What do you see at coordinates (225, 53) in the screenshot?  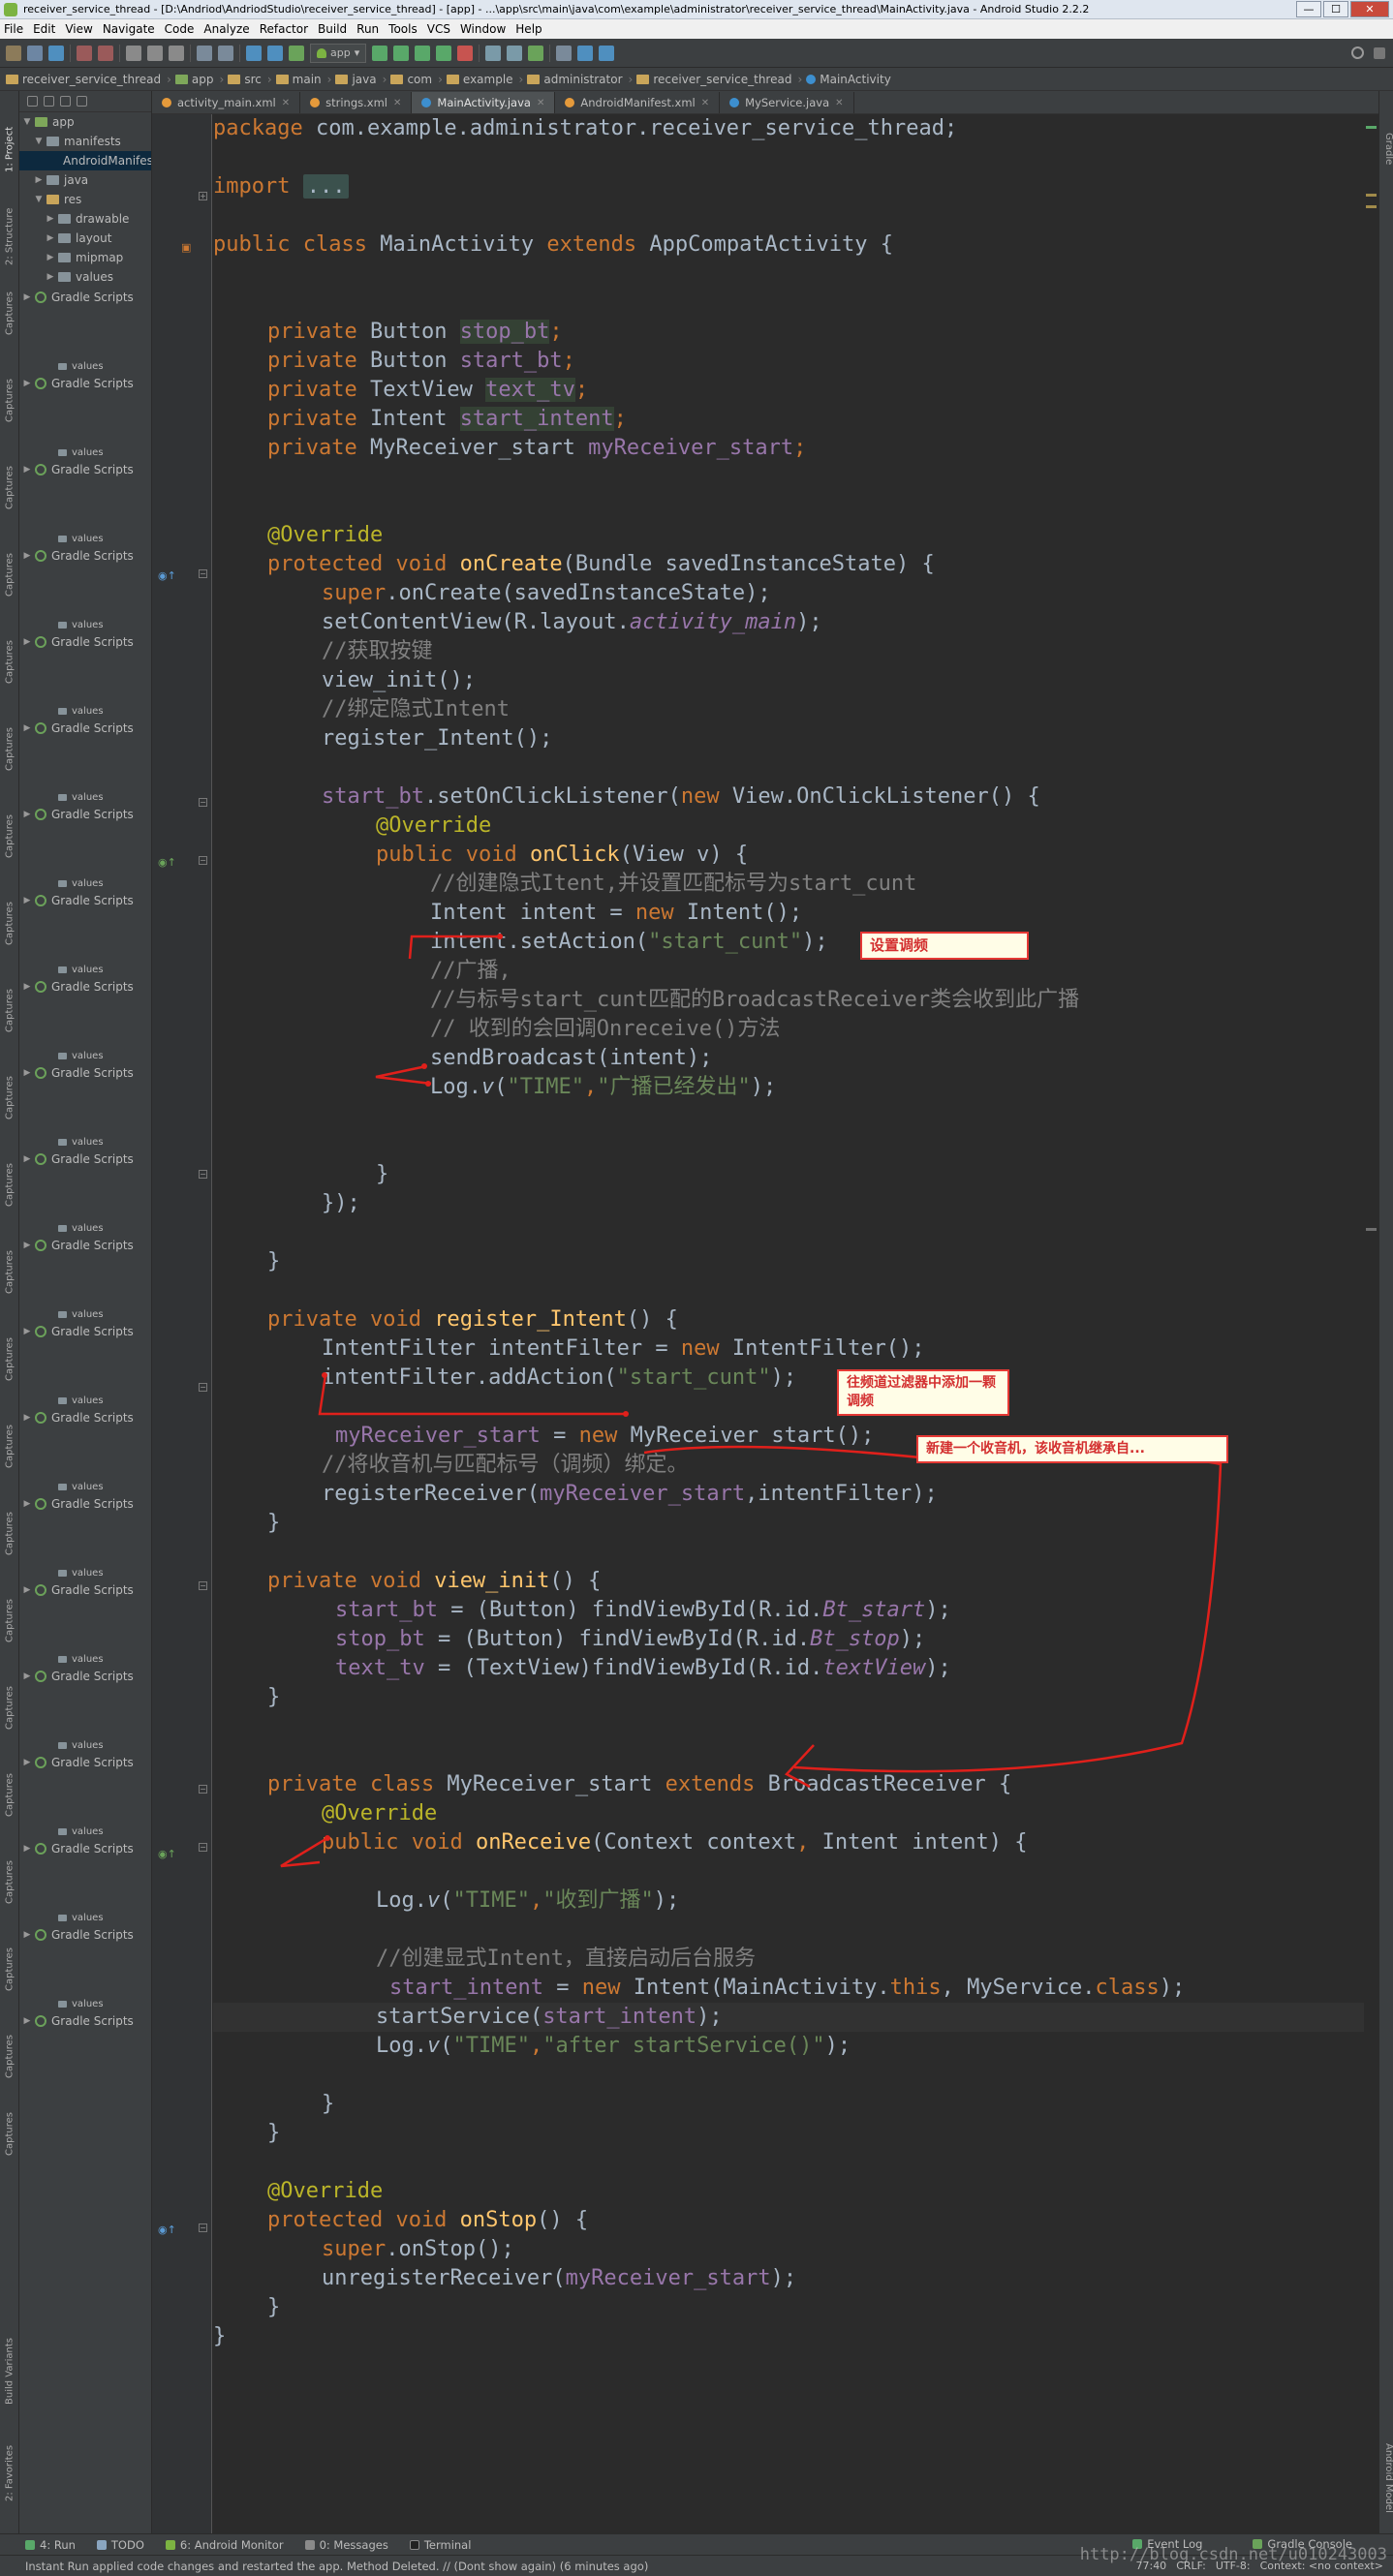 I see `replace-icon` at bounding box center [225, 53].